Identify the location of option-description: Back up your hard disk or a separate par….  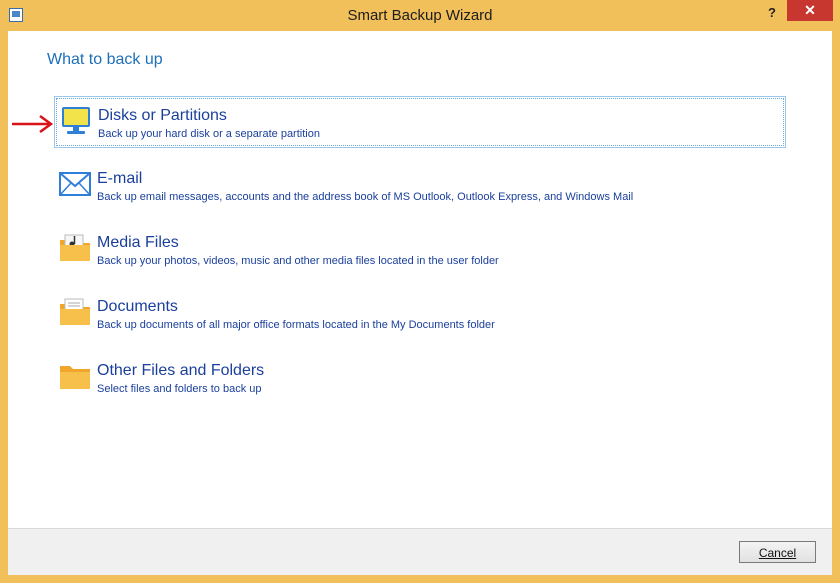
(209, 134).